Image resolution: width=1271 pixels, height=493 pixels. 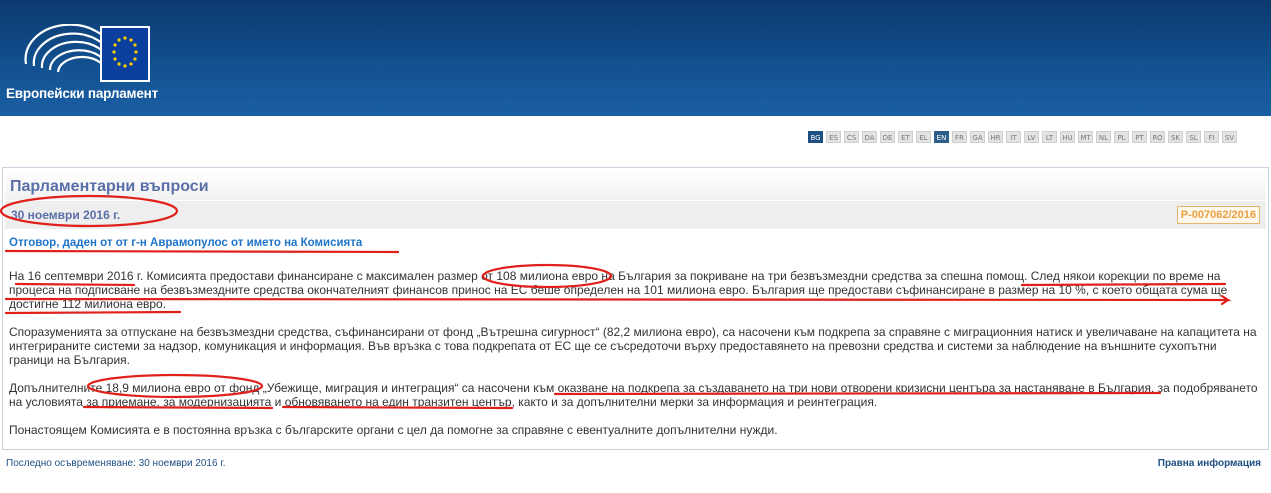 I want to click on language-button-sv: SV, so click(x=1229, y=137).